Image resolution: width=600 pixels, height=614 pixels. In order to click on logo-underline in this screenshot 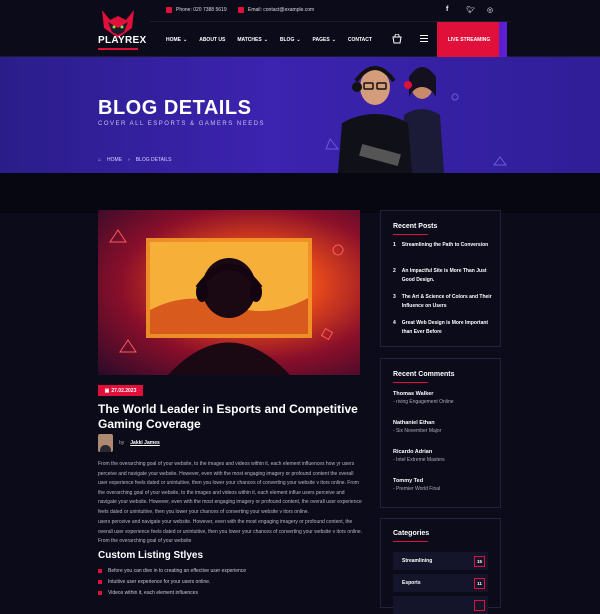, I will do `click(118, 49)`.